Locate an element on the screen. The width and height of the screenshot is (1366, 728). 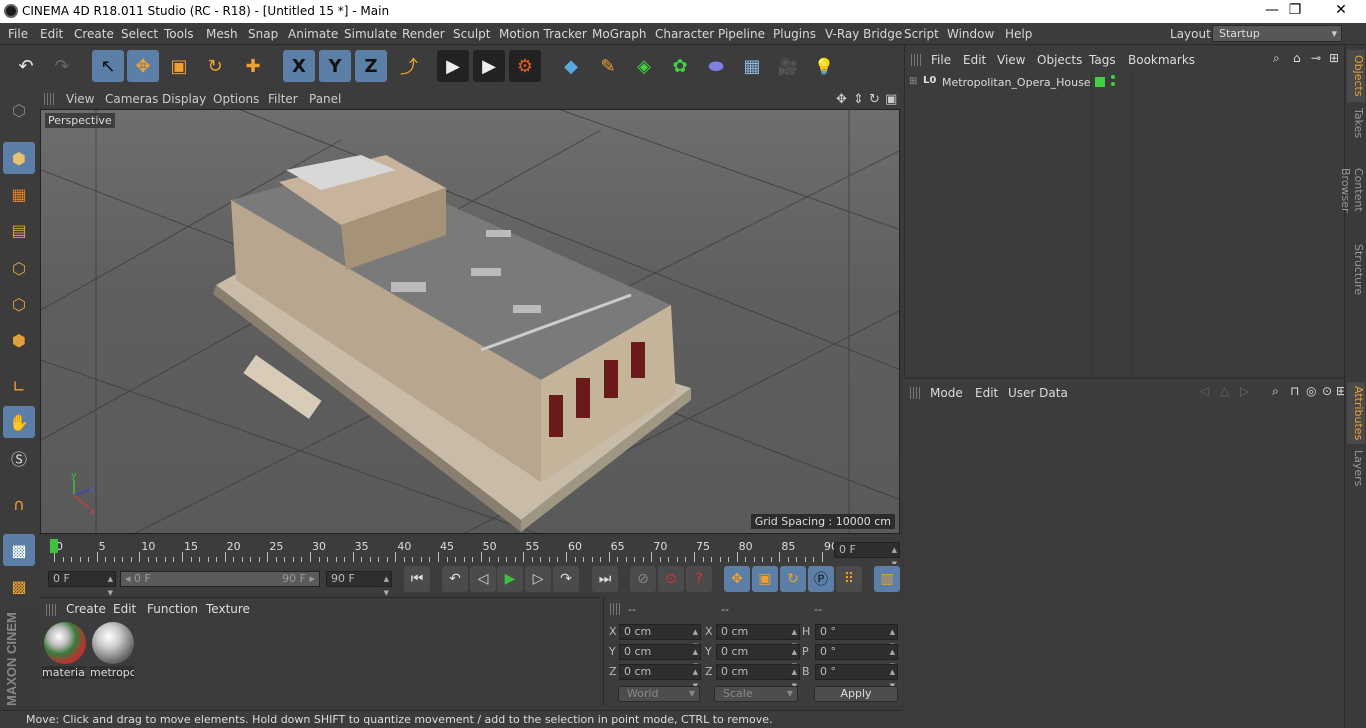
object-row: ⊞ L0 Metropolitan_Opera_House is located at coordinates (1000, 83).